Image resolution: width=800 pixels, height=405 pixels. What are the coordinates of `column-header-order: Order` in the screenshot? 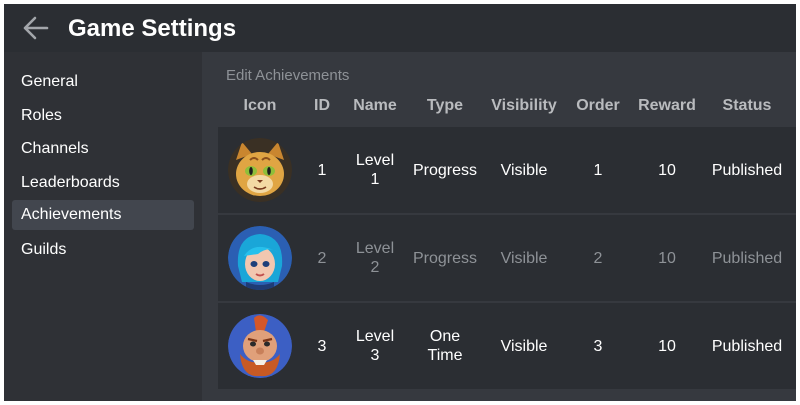 It's located at (598, 105).